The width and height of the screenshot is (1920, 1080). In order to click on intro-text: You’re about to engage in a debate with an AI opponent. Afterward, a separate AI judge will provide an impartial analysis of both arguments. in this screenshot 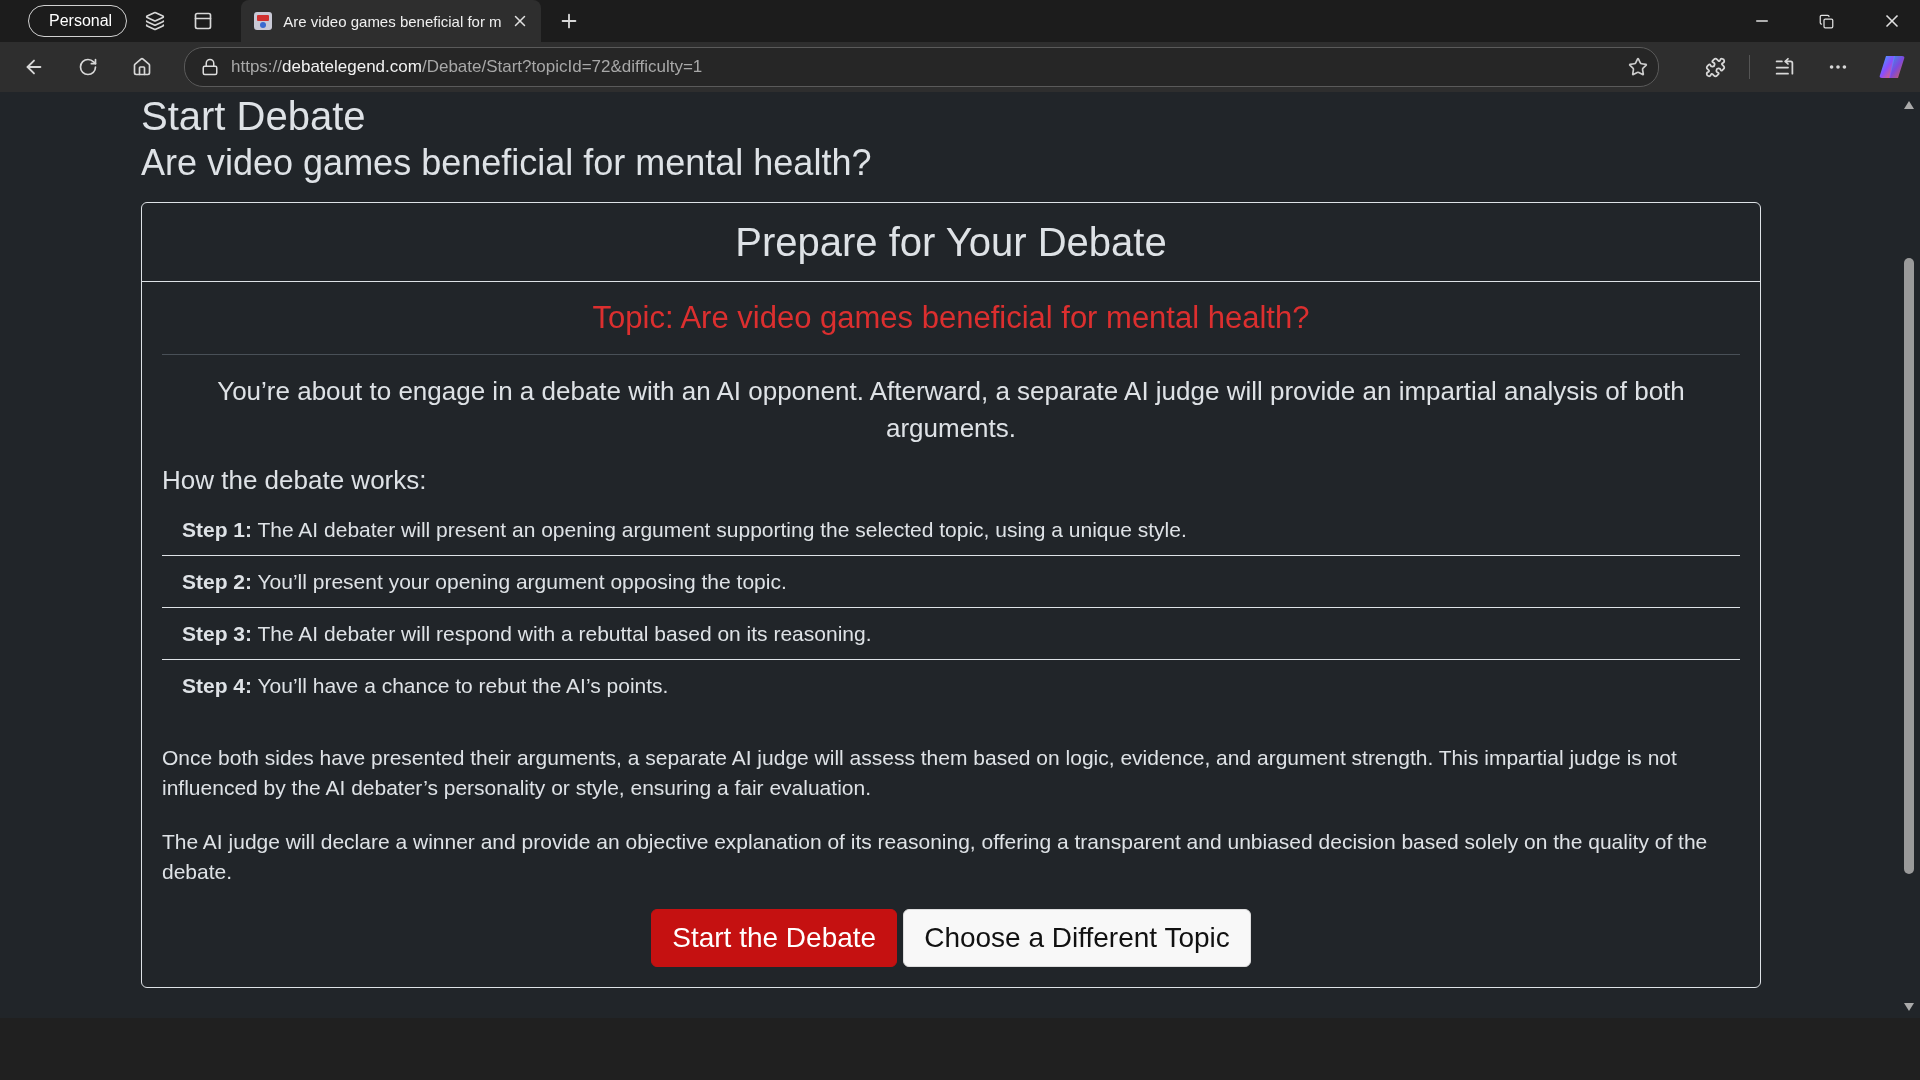, I will do `click(951, 410)`.